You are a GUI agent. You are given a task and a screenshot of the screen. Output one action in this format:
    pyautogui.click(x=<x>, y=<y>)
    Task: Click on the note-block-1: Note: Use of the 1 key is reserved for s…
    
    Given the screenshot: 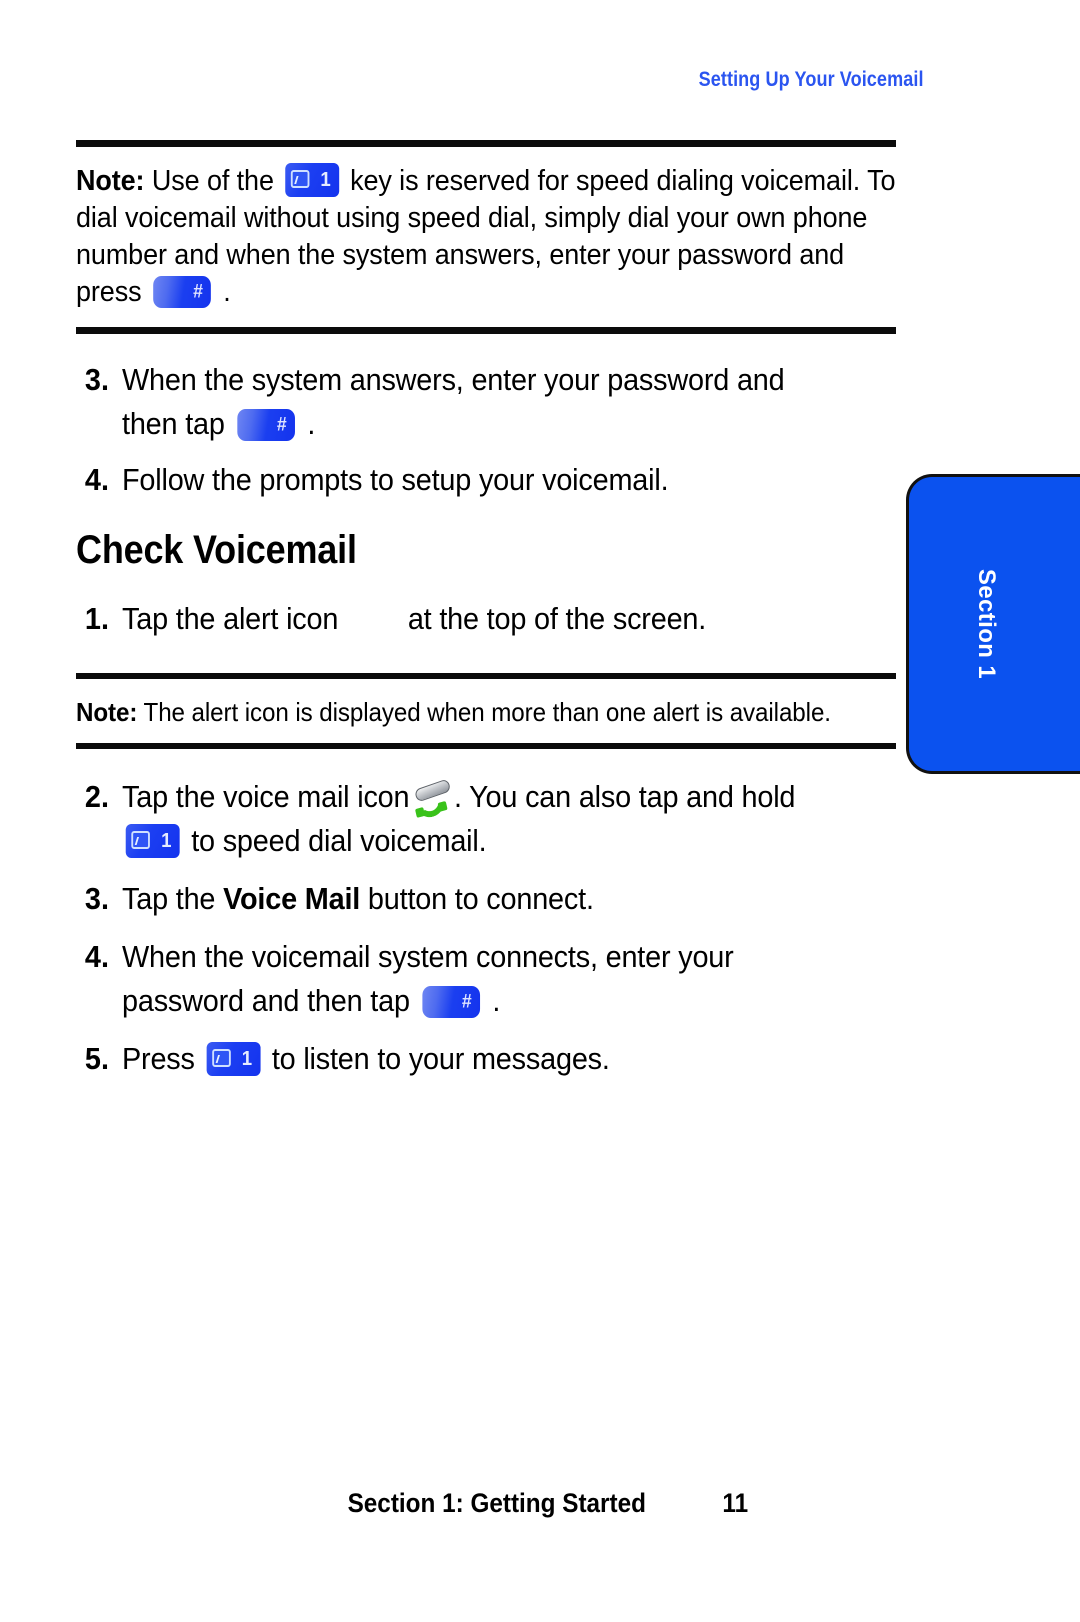 What is the action you would take?
    pyautogui.click(x=486, y=229)
    